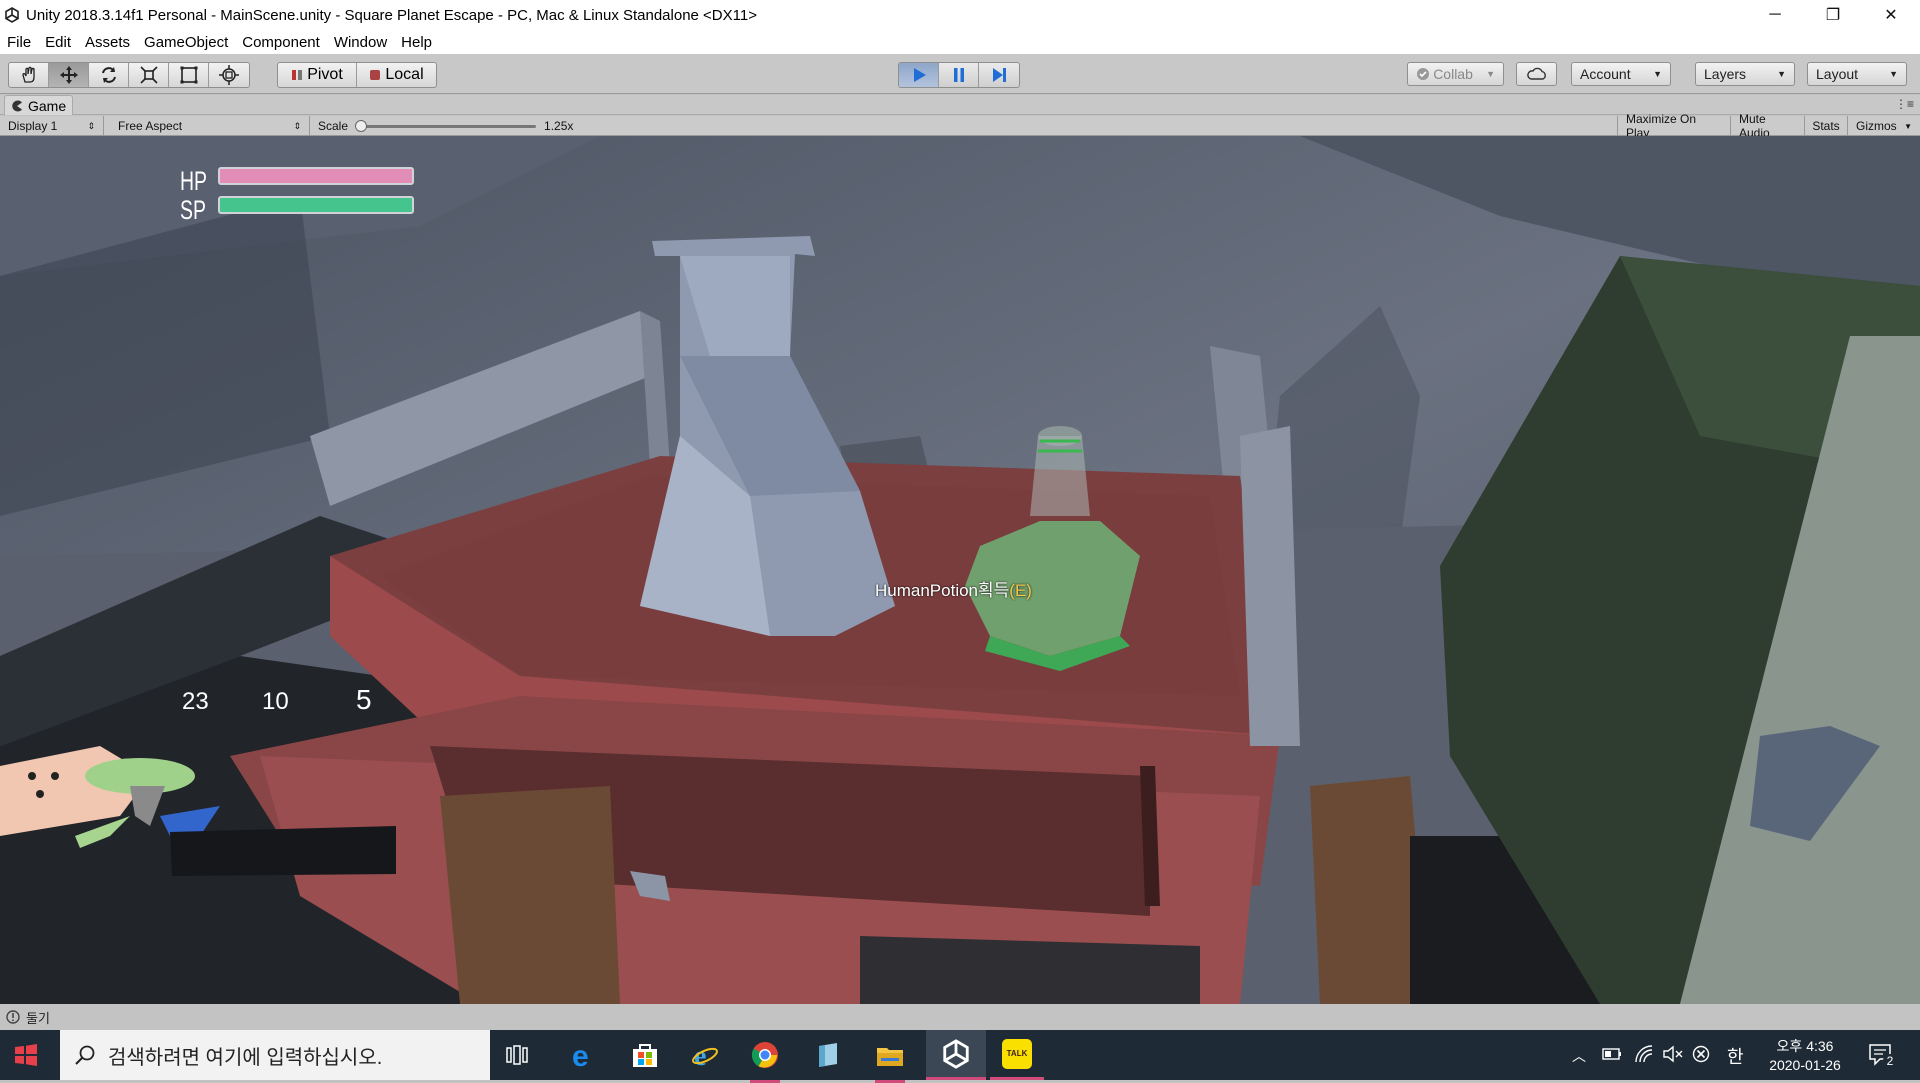  What do you see at coordinates (1825, 126) in the screenshot?
I see `stats-toggle: Stats` at bounding box center [1825, 126].